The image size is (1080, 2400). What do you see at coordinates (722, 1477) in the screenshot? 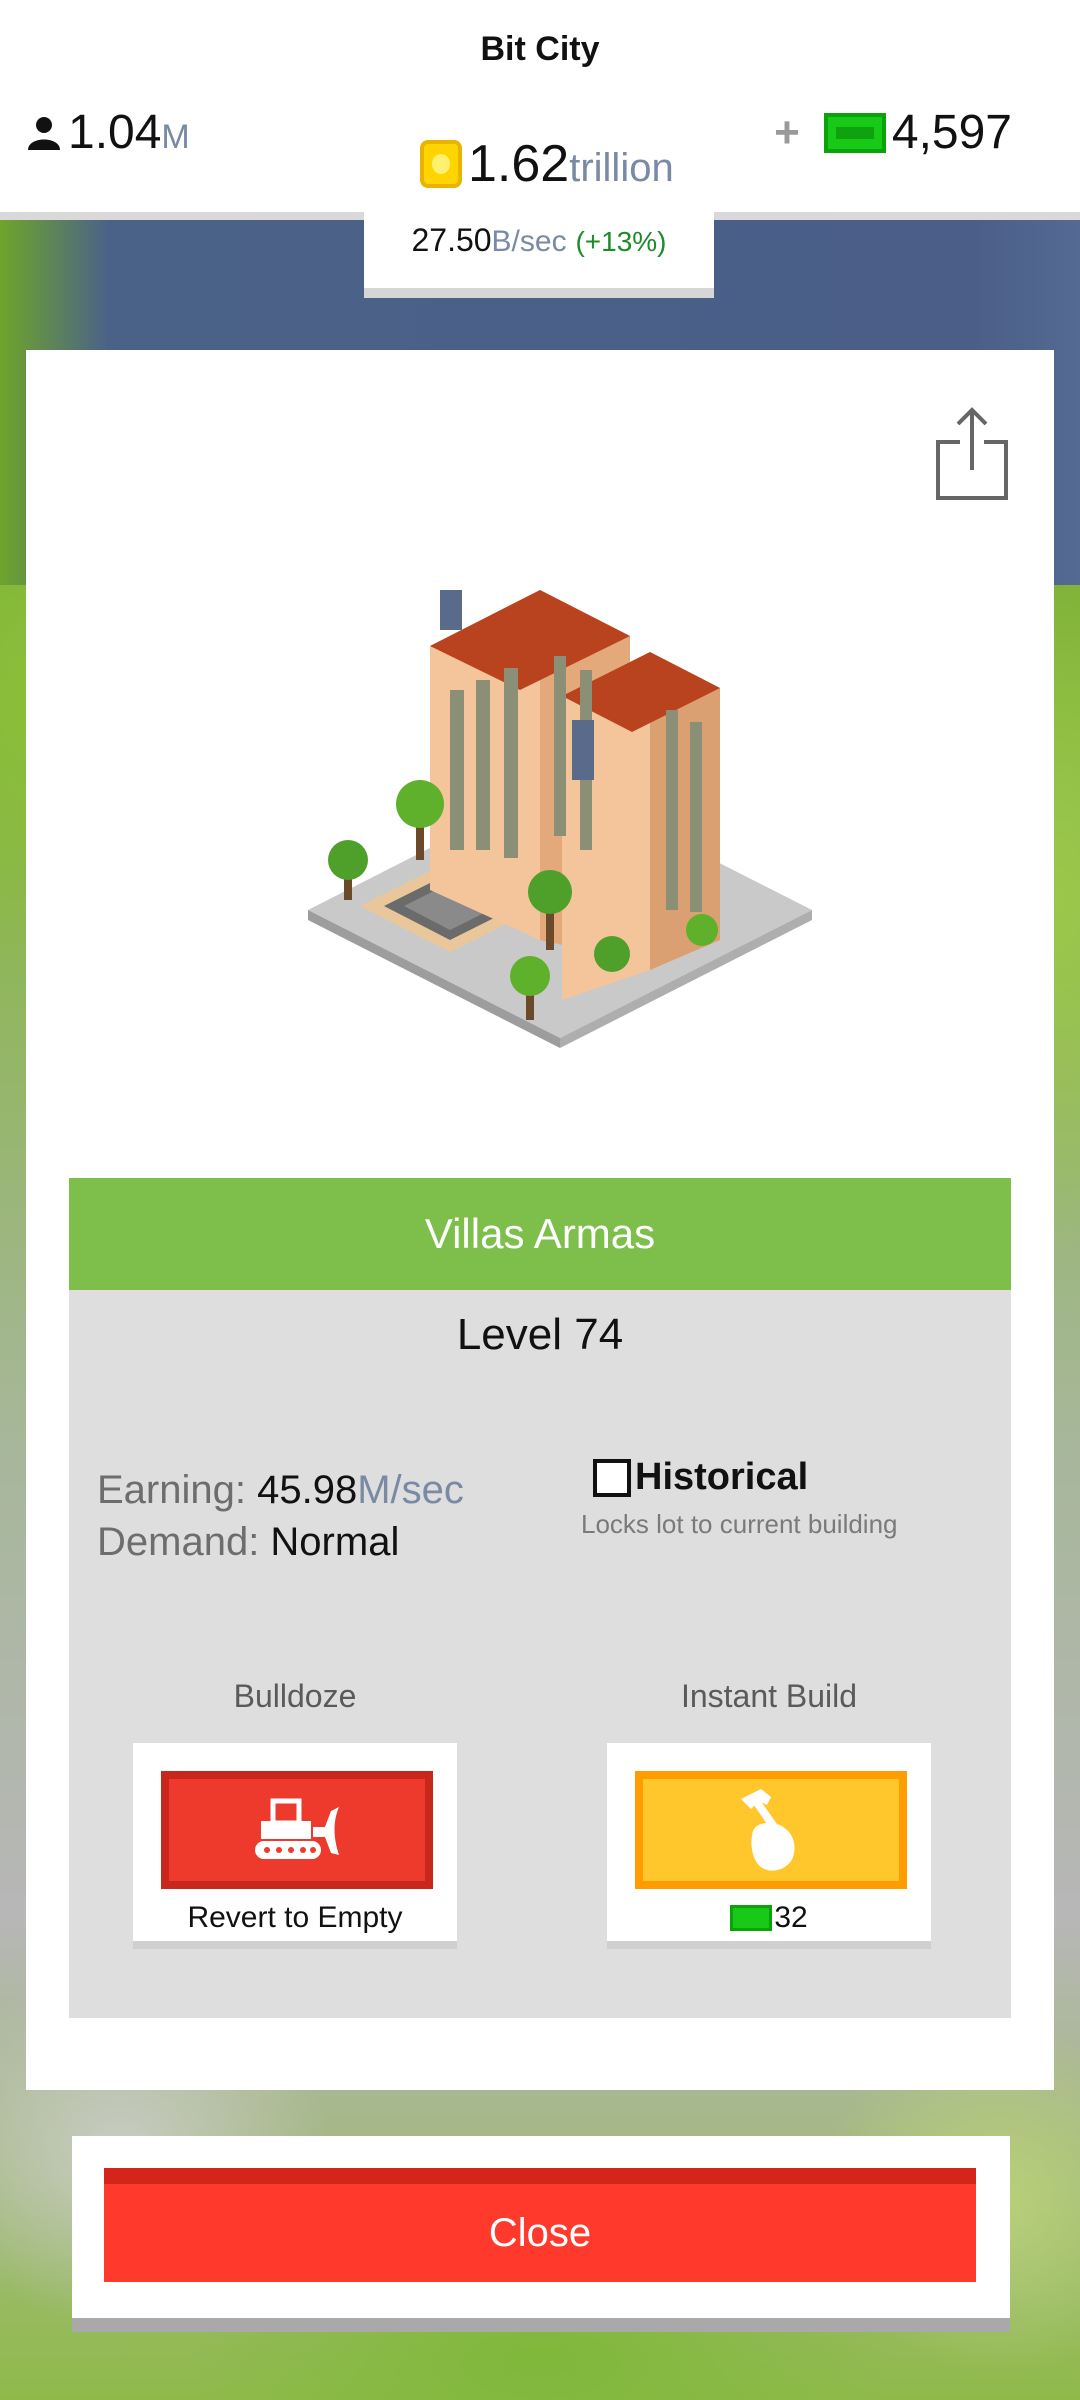
I see `historical-label: Historical` at bounding box center [722, 1477].